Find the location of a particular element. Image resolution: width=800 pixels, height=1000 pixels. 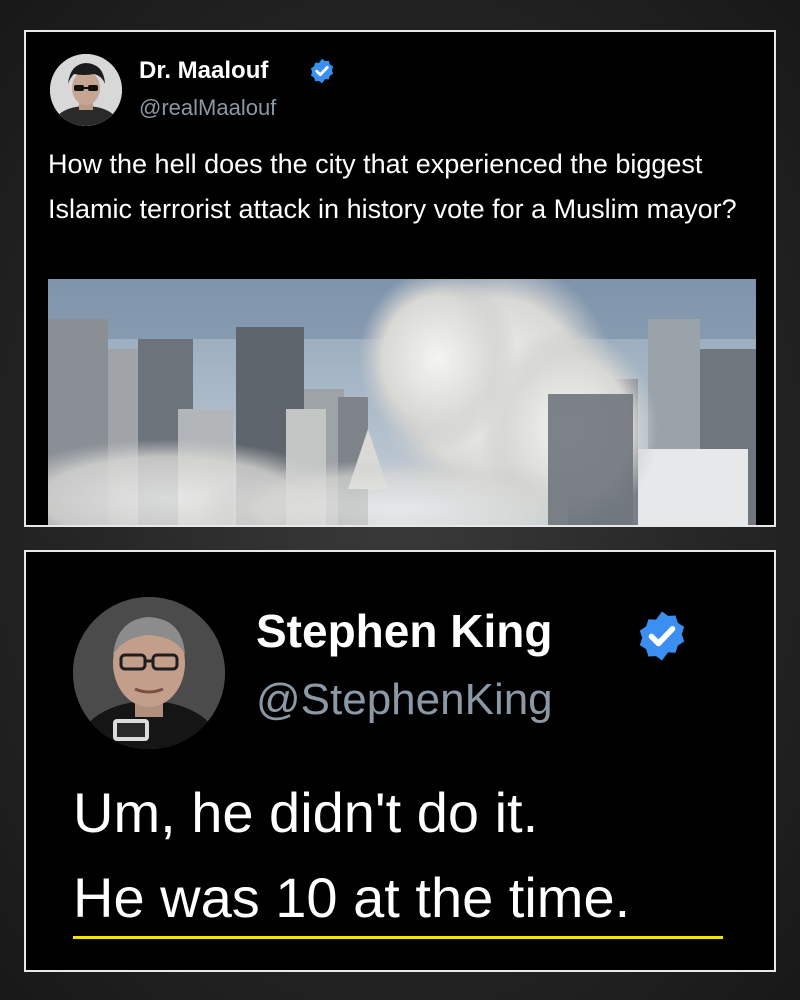

avatar-maalouf is located at coordinates (86, 90).